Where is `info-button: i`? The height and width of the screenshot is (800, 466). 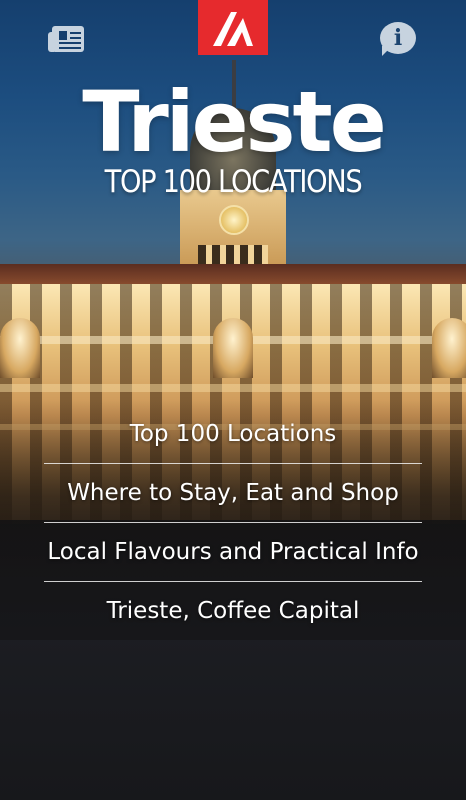
info-button: i is located at coordinates (398, 39).